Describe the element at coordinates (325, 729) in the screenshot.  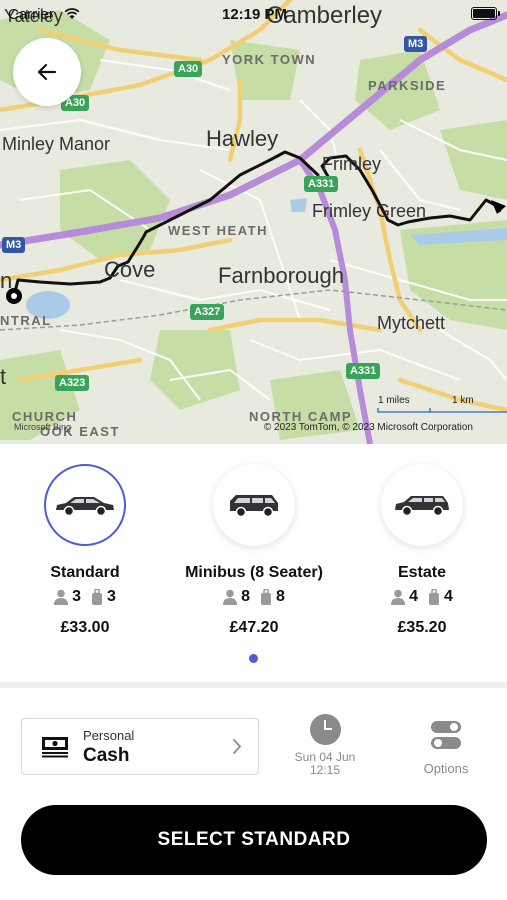
I see `clock-icon` at that location.